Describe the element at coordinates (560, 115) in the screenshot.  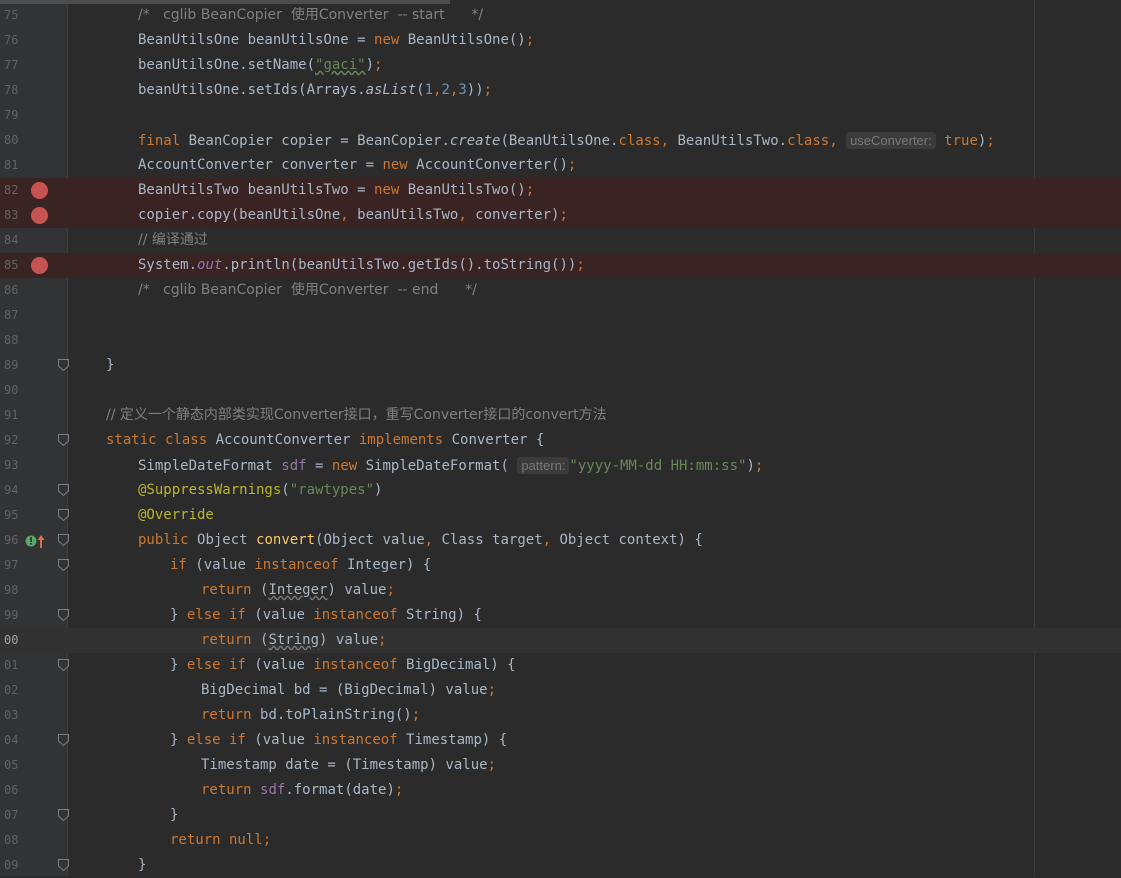
I see `code-line: 79` at that location.